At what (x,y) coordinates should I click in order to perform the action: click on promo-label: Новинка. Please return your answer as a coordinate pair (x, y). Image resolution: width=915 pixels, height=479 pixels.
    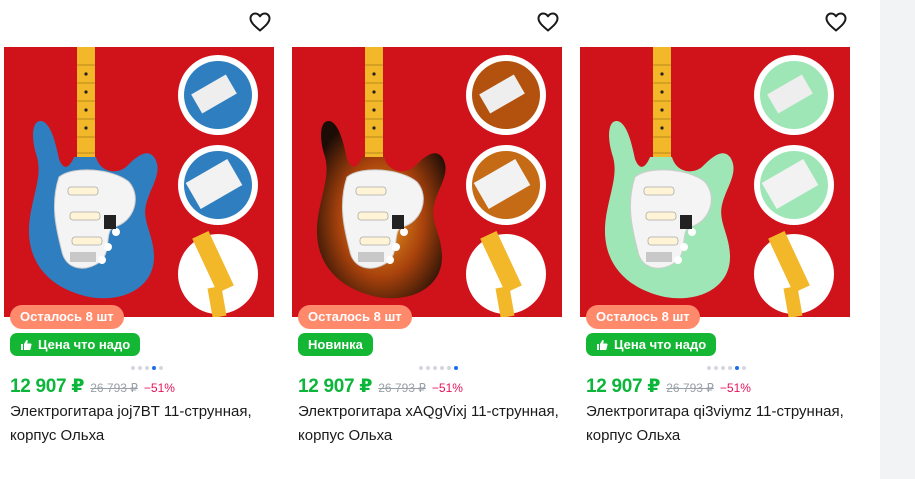
    Looking at the image, I should click on (335, 344).